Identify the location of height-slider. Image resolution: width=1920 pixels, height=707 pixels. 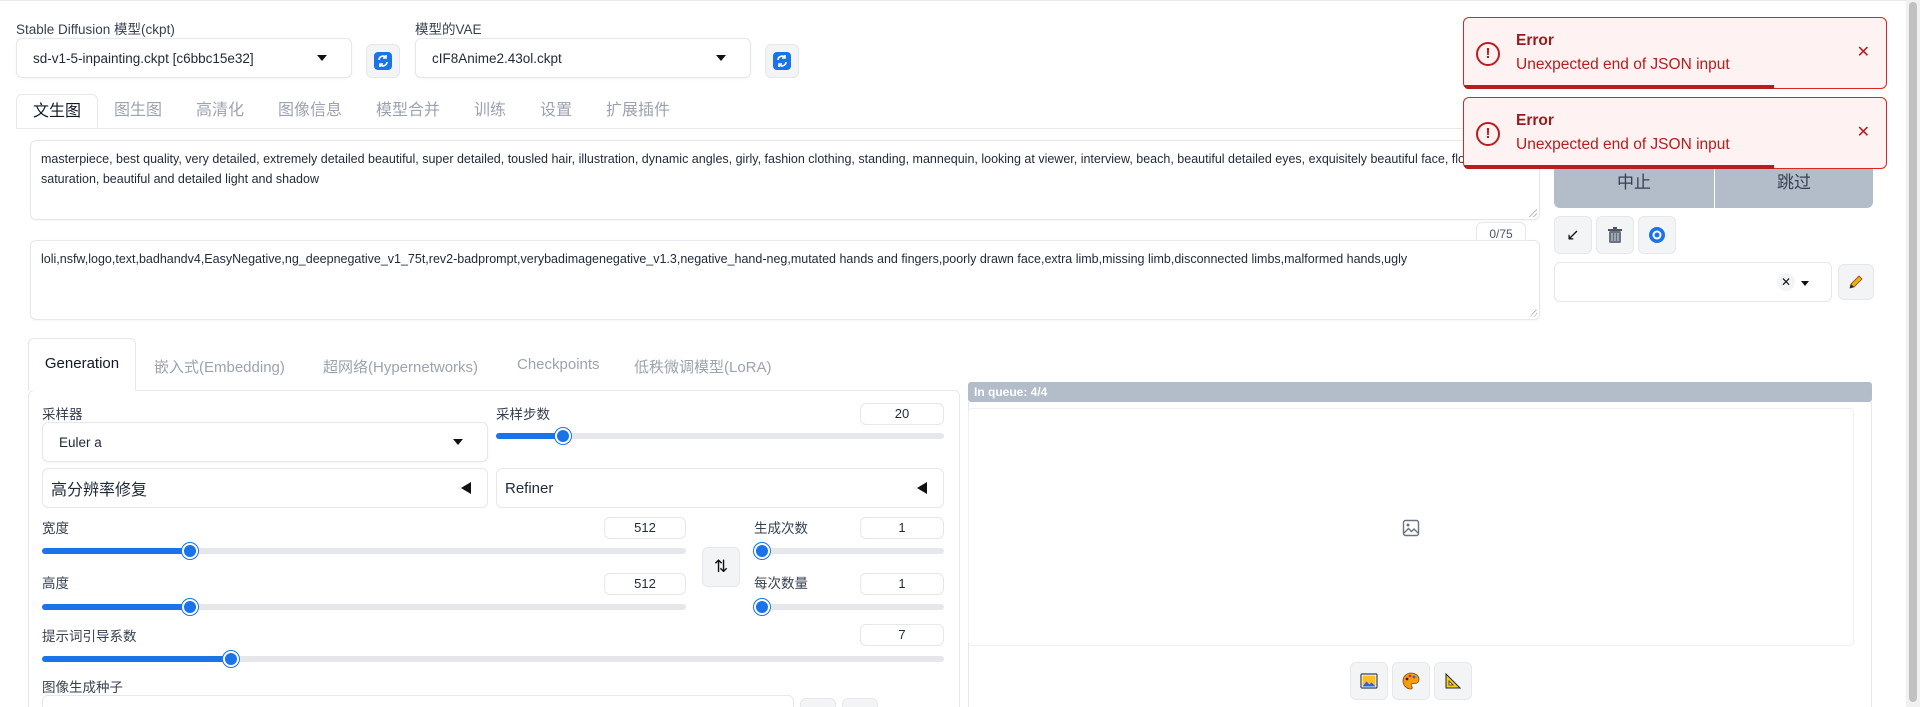
(364, 607).